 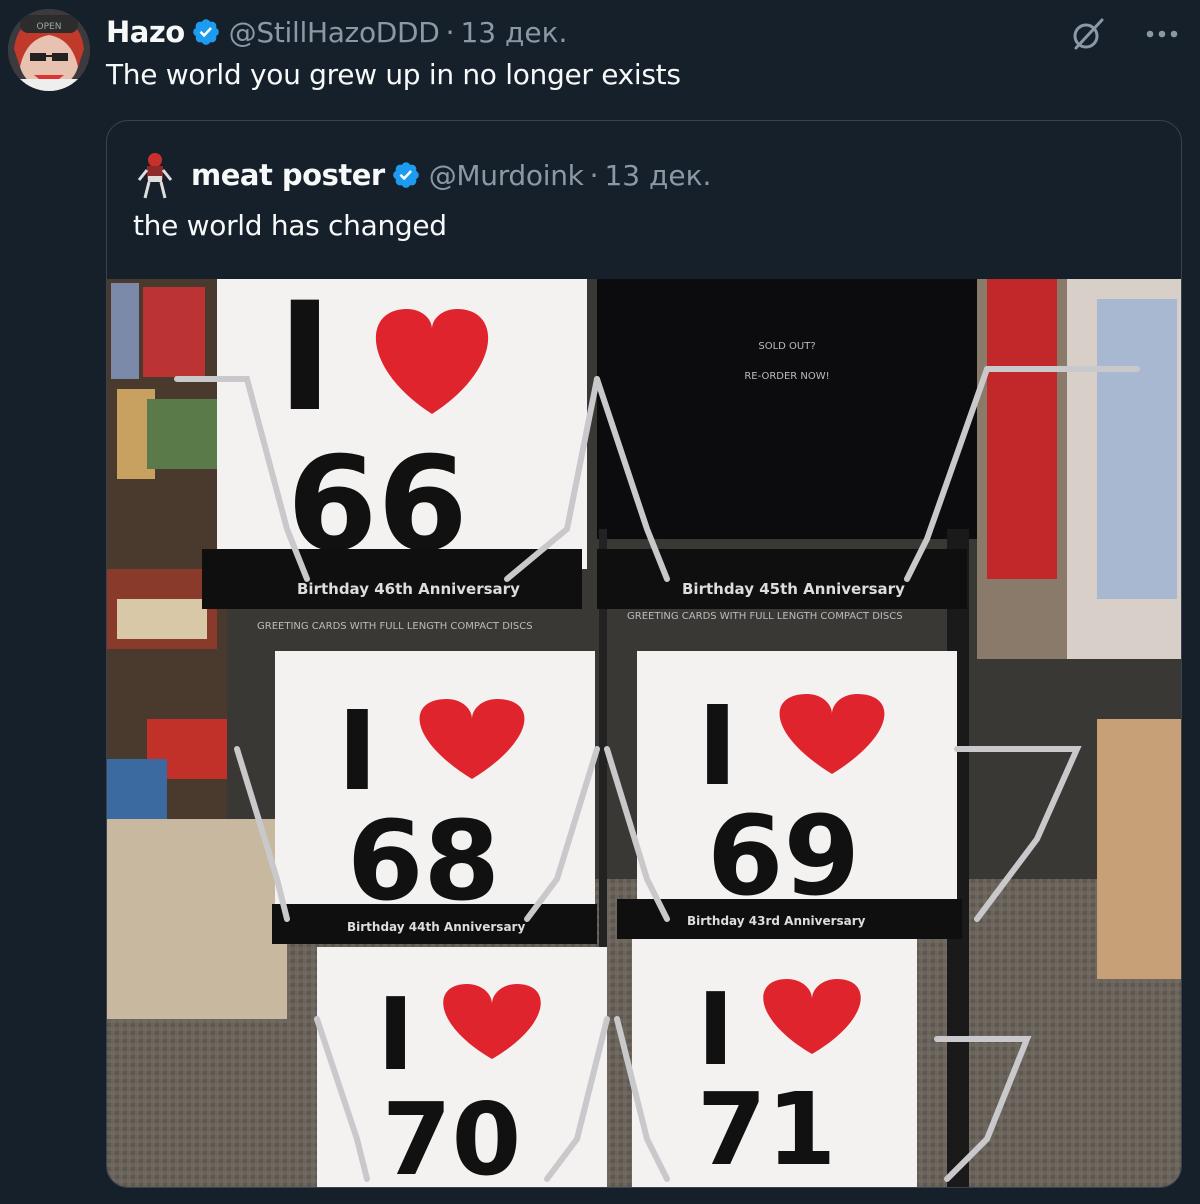 I want to click on tweet-actions, so click(x=1125, y=34).